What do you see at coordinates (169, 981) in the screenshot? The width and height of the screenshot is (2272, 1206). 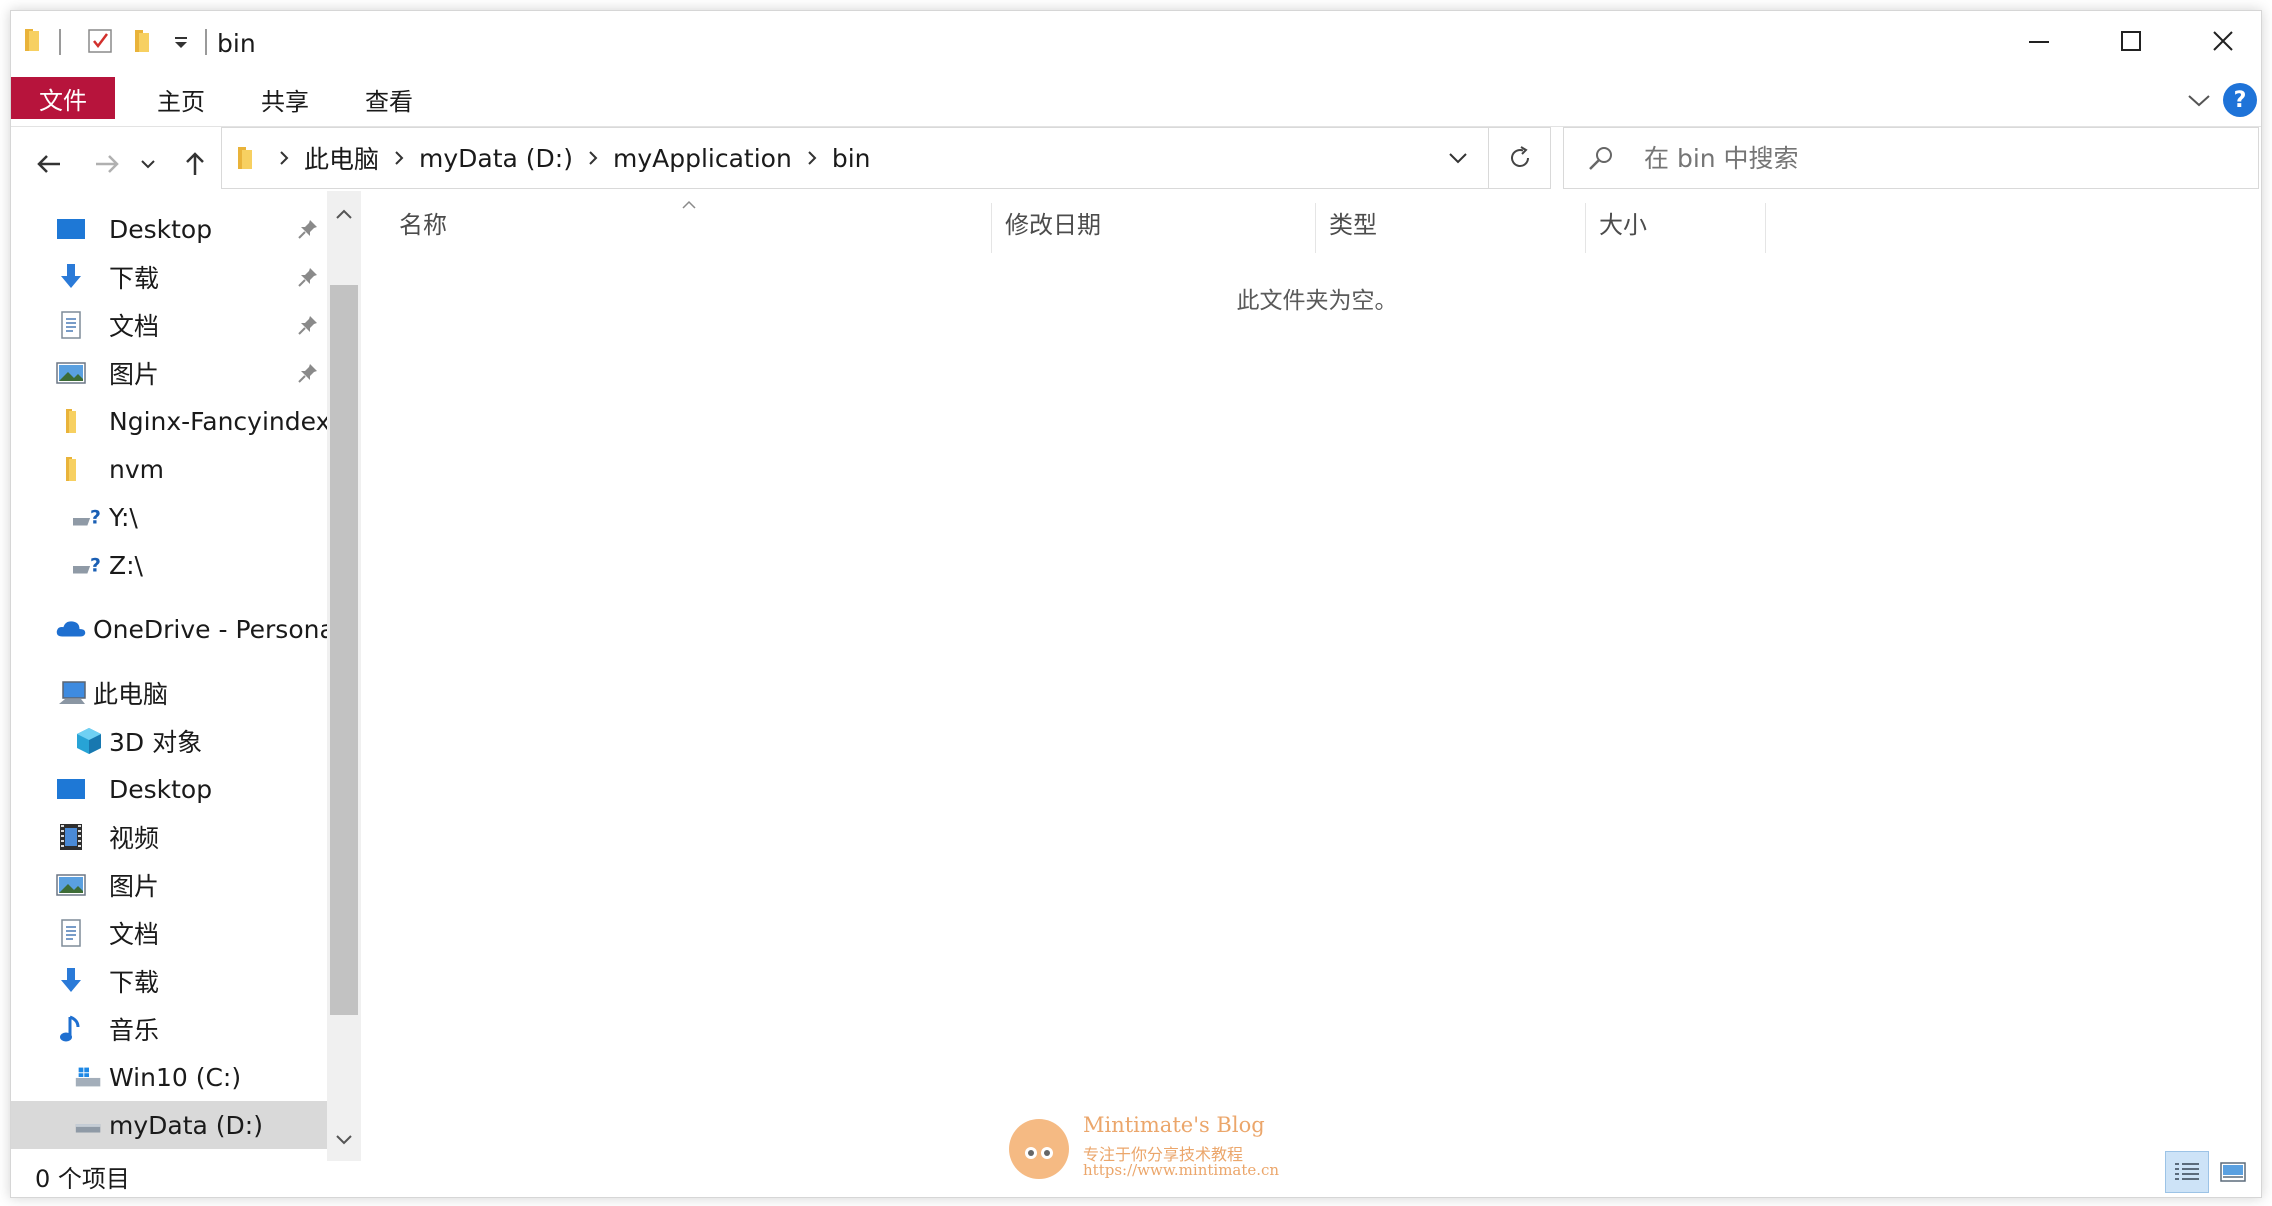 I see `nav-item-downloads-pc: 下载` at bounding box center [169, 981].